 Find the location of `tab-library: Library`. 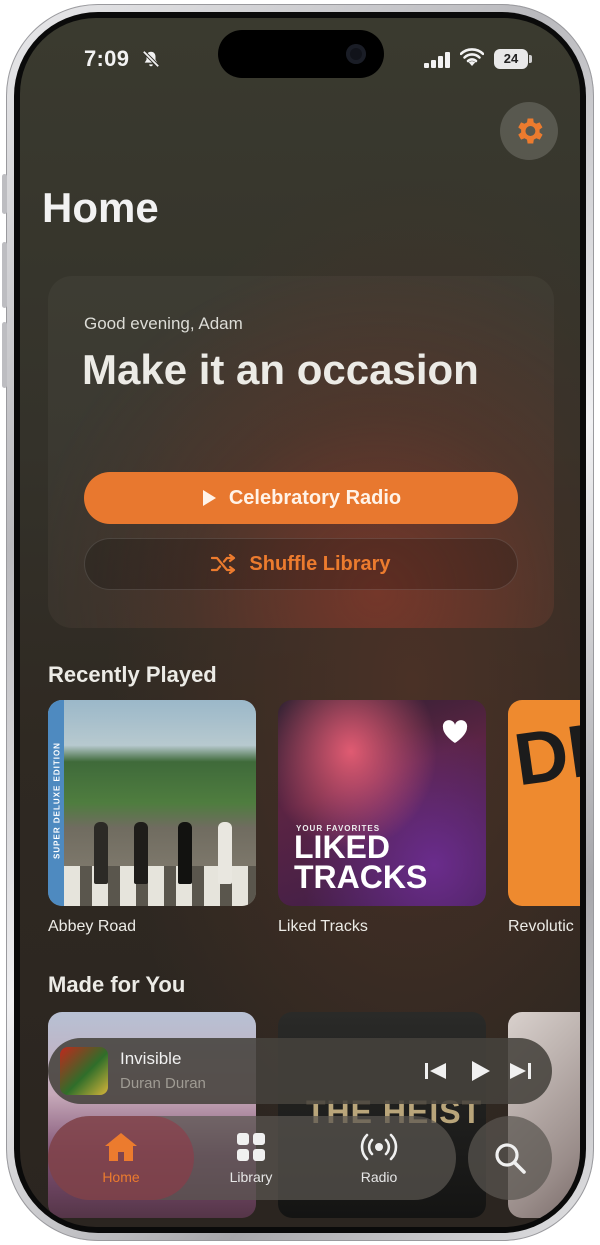

tab-library: Library is located at coordinates (251, 1158).